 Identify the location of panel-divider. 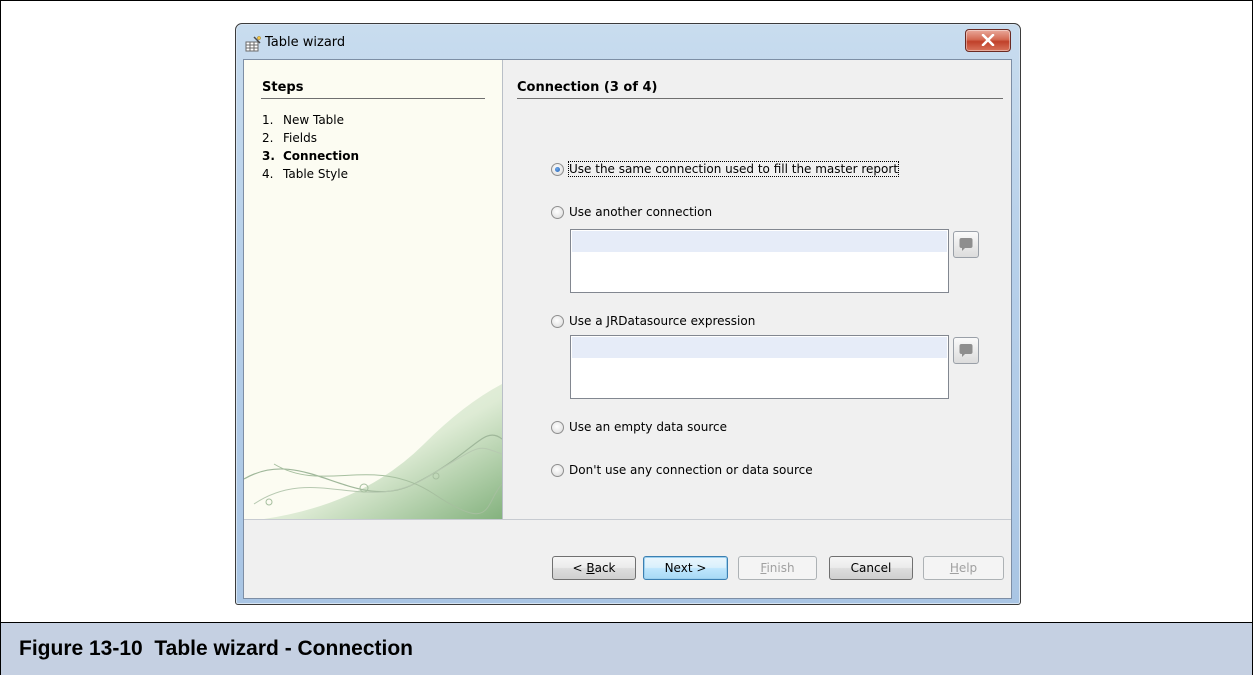
(760, 98).